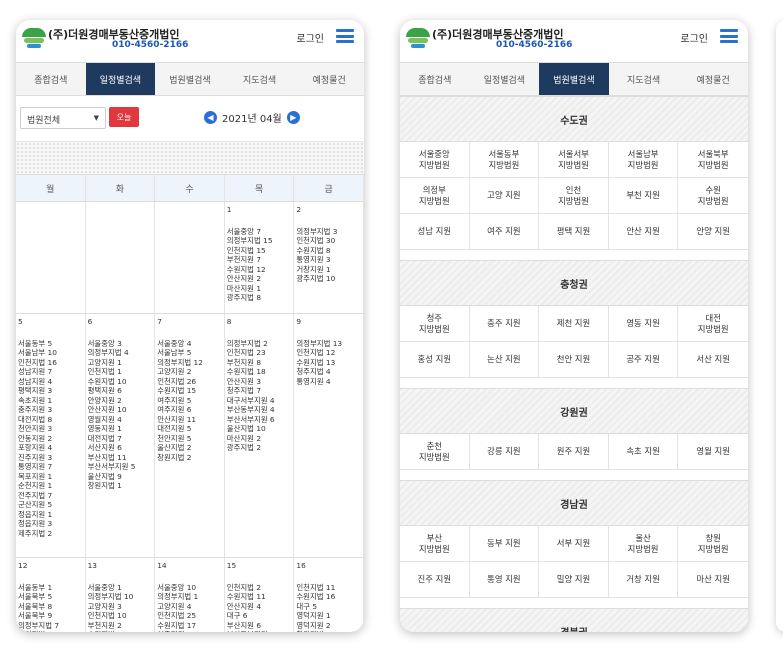  Describe the element at coordinates (328, 279) in the screenshot. I see `court-auction-count: 광주지법 10` at that location.